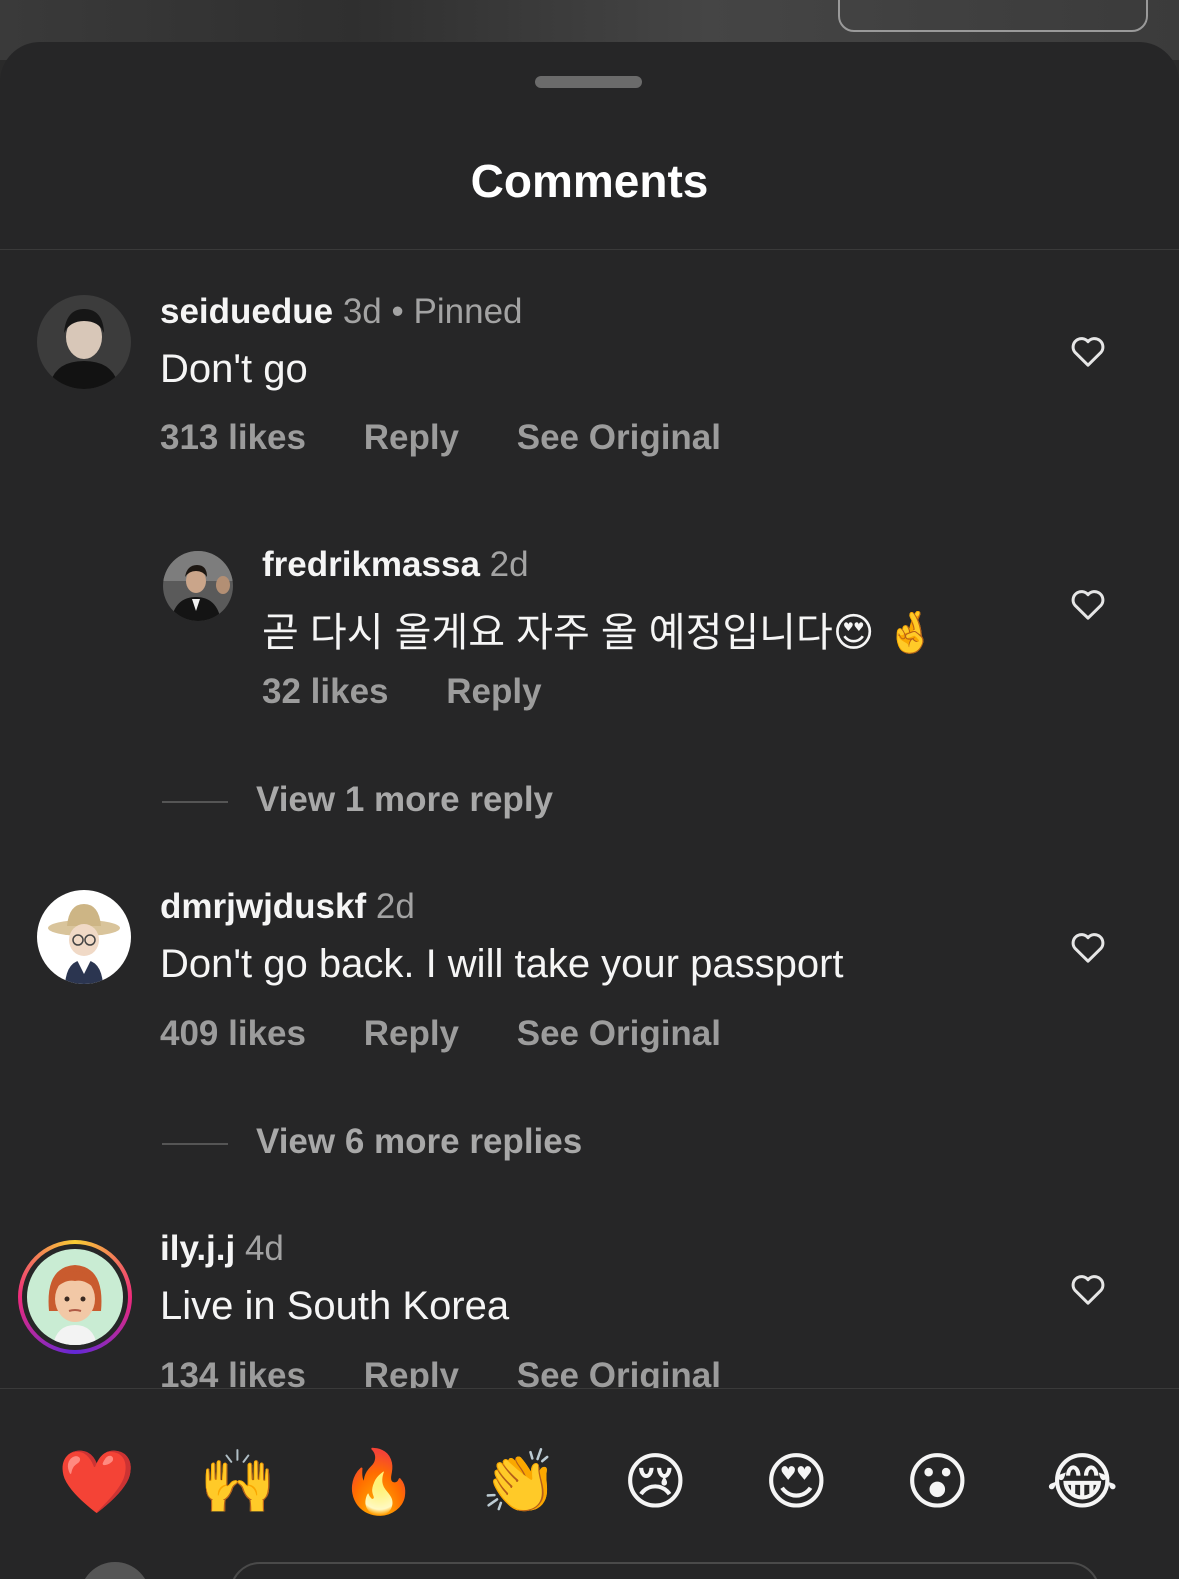 The width and height of the screenshot is (1179, 1579). I want to click on username: seiduedue, so click(246, 311).